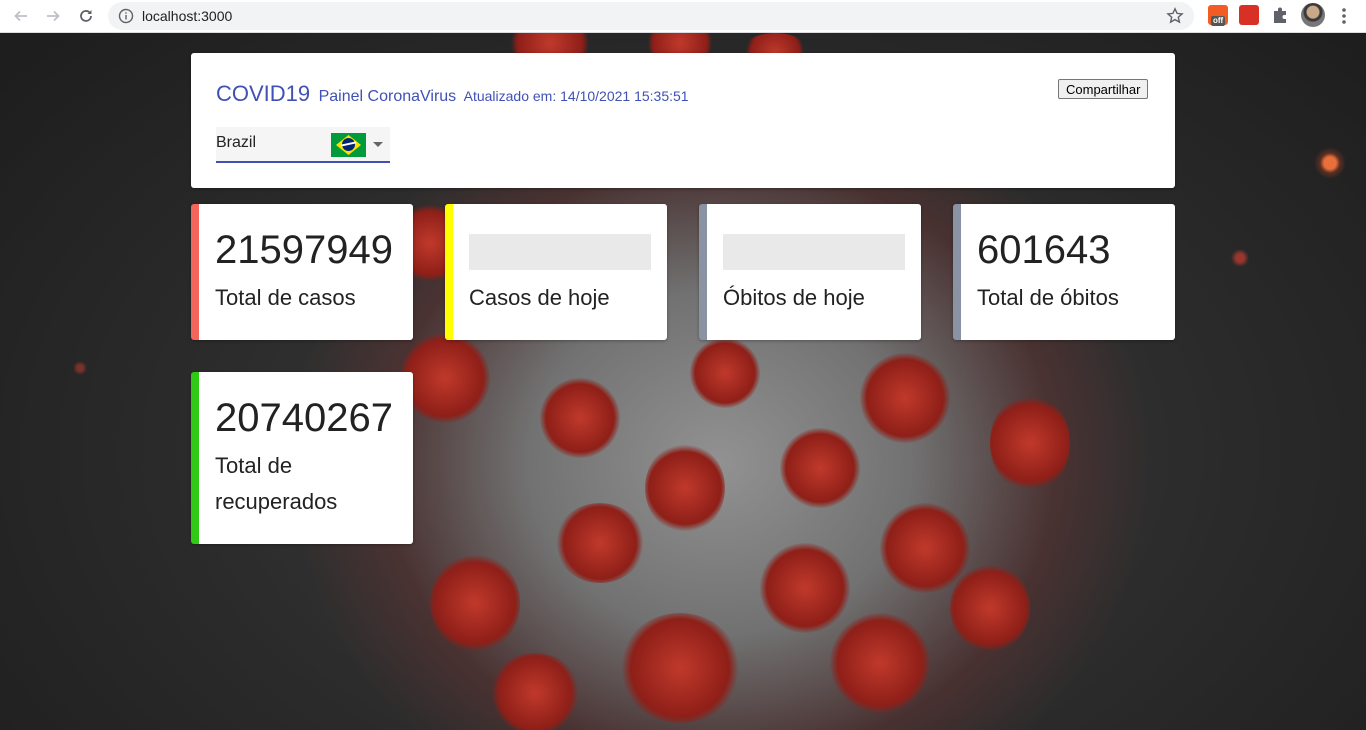 The image size is (1366, 730). I want to click on arrow-right-icon, so click(53, 16).